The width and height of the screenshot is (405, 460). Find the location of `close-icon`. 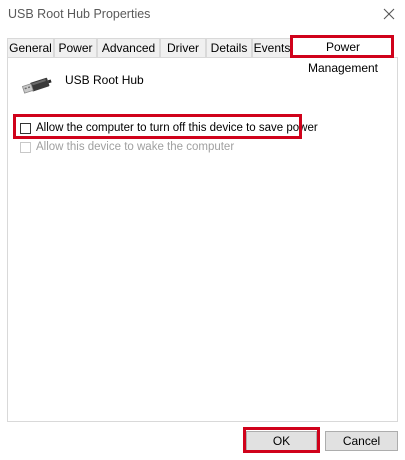

close-icon is located at coordinates (389, 14).